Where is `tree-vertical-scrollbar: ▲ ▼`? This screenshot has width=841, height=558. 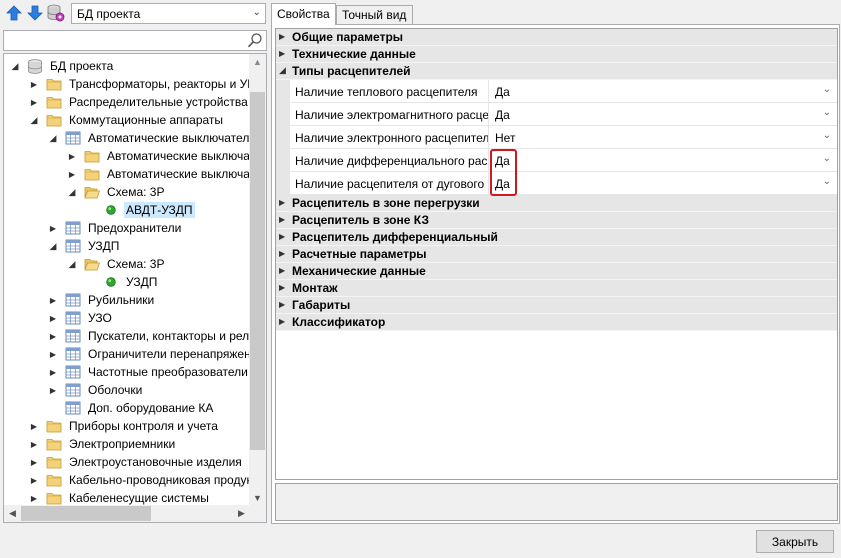 tree-vertical-scrollbar: ▲ ▼ is located at coordinates (257, 280).